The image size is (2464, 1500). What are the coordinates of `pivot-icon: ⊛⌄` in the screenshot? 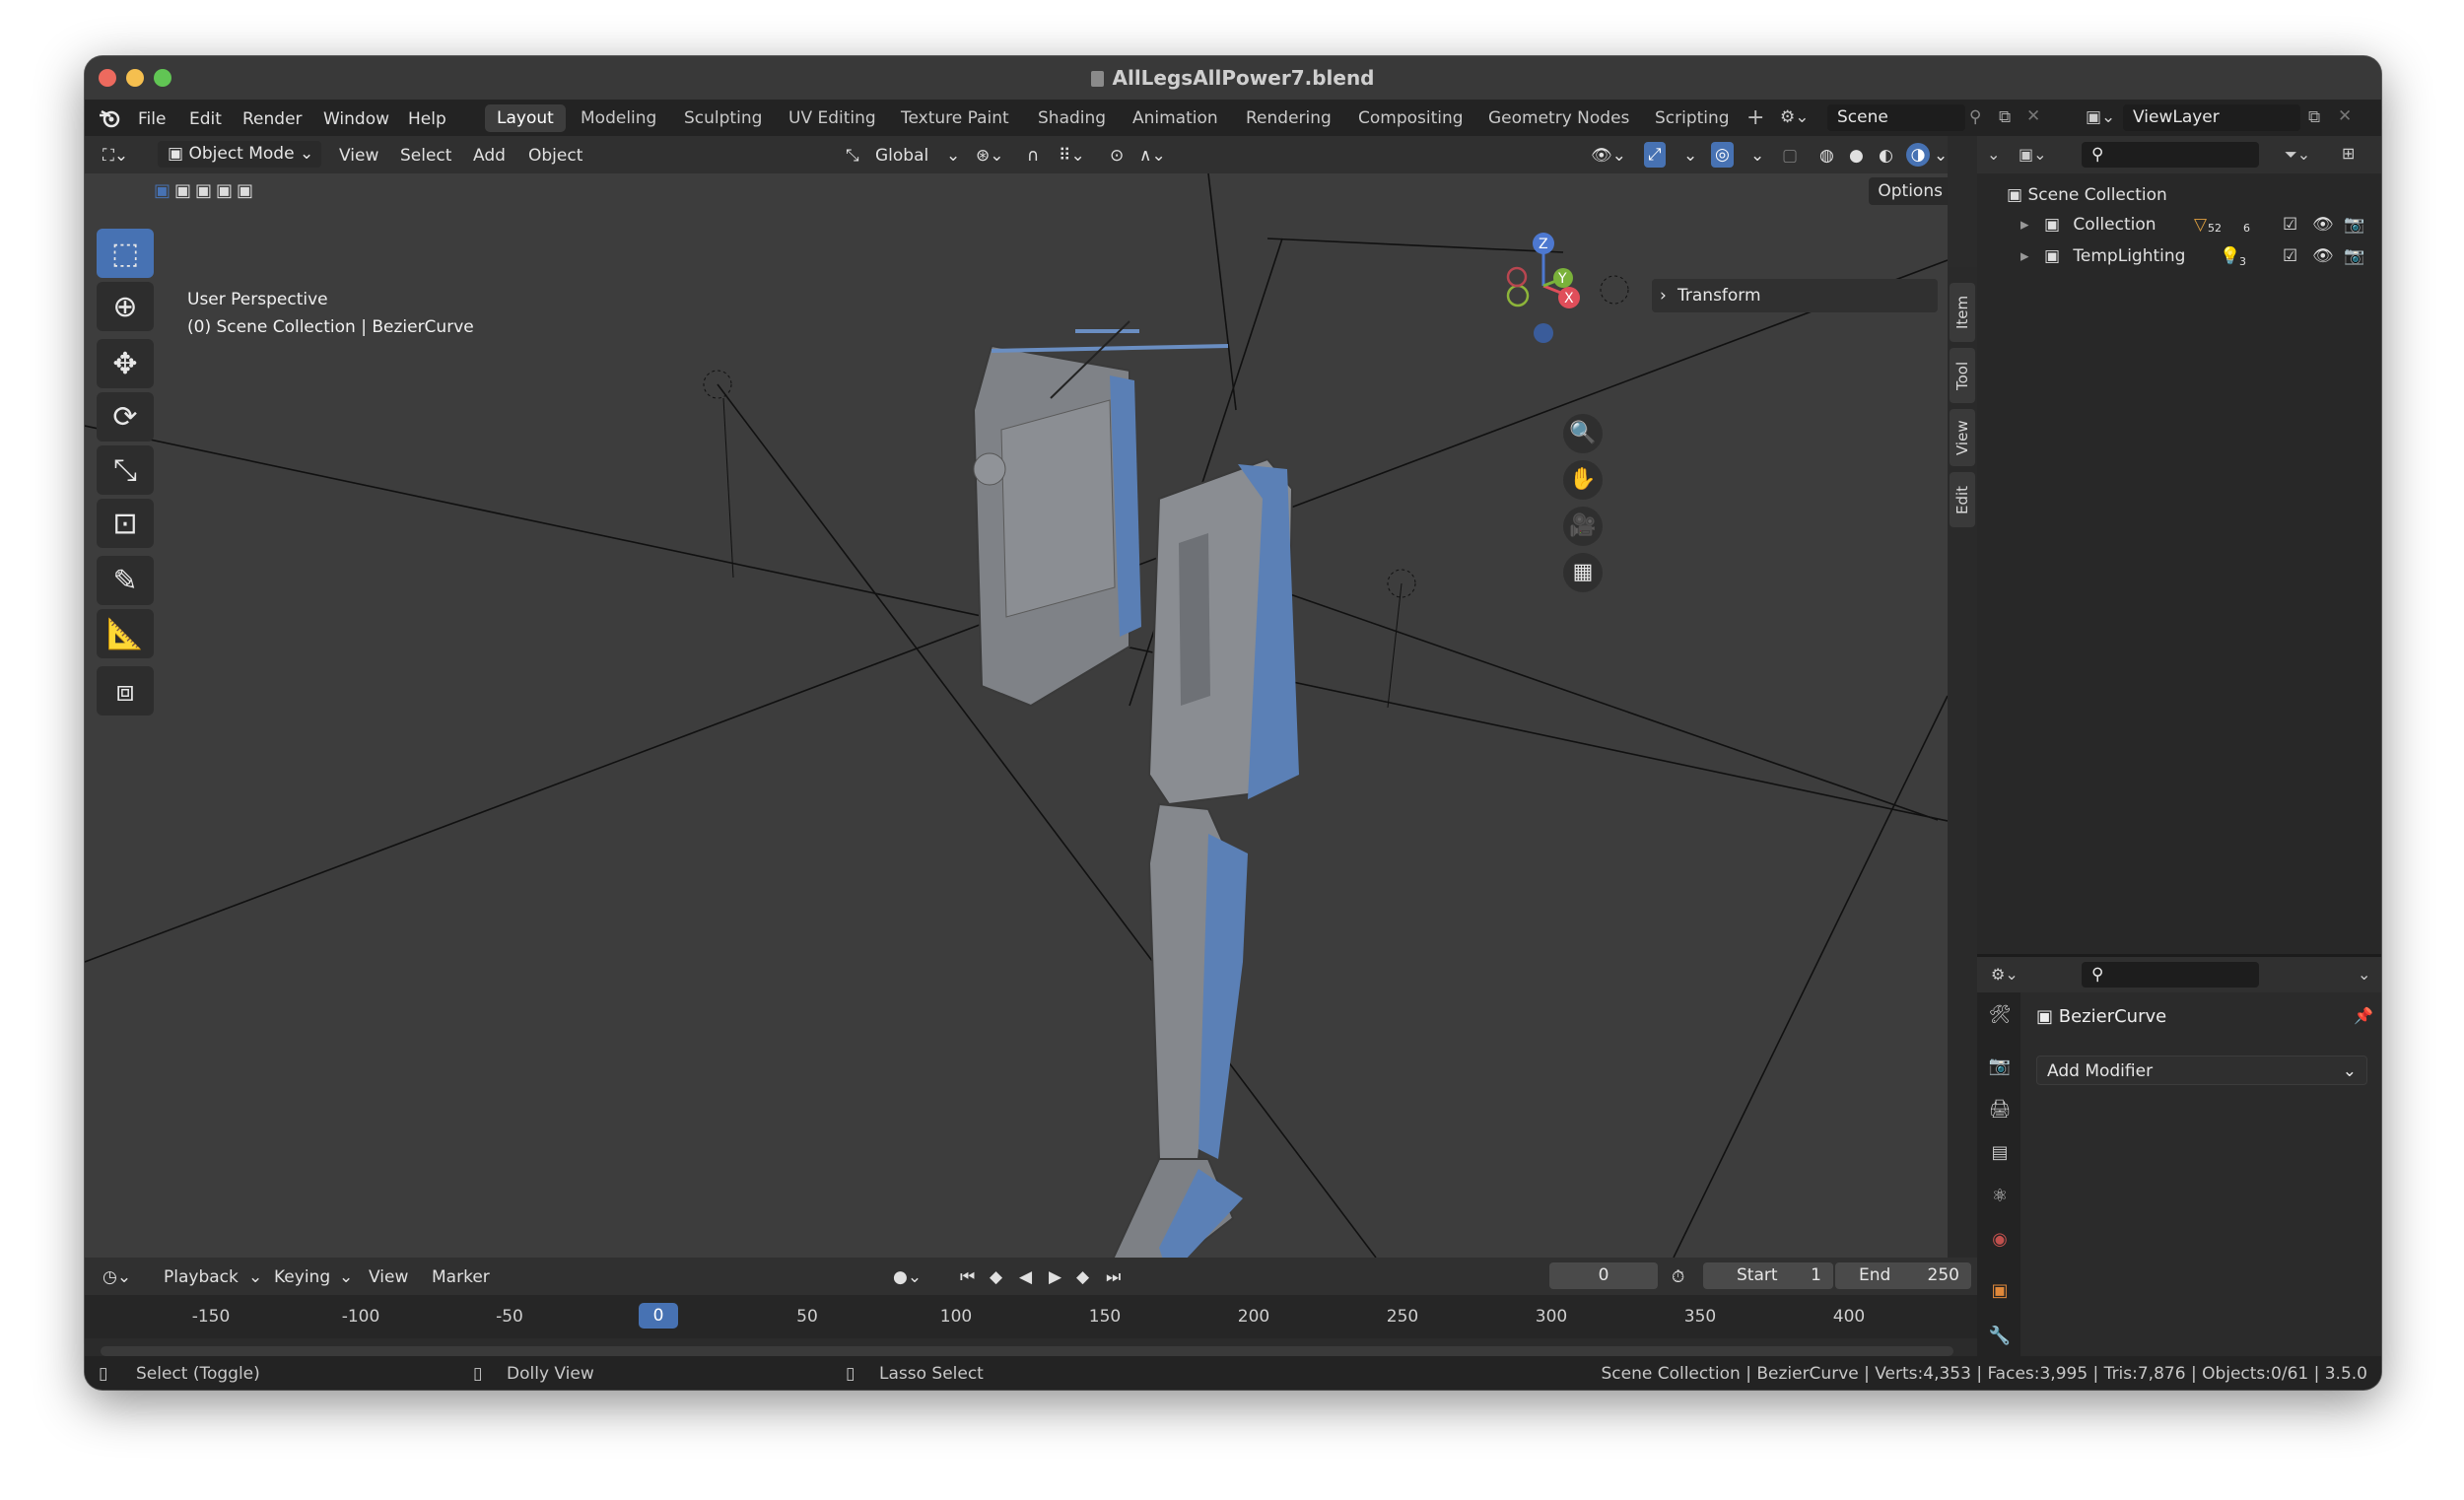 It's located at (990, 156).